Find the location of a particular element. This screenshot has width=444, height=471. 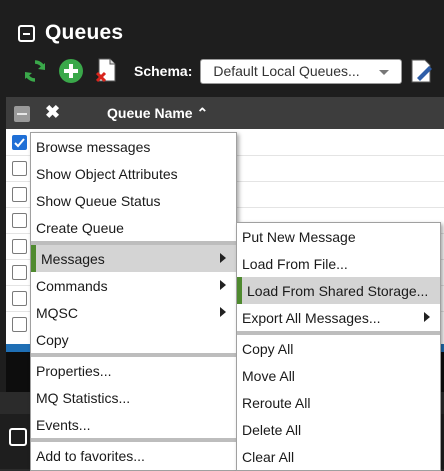

panel-title: Queues is located at coordinates (84, 32).